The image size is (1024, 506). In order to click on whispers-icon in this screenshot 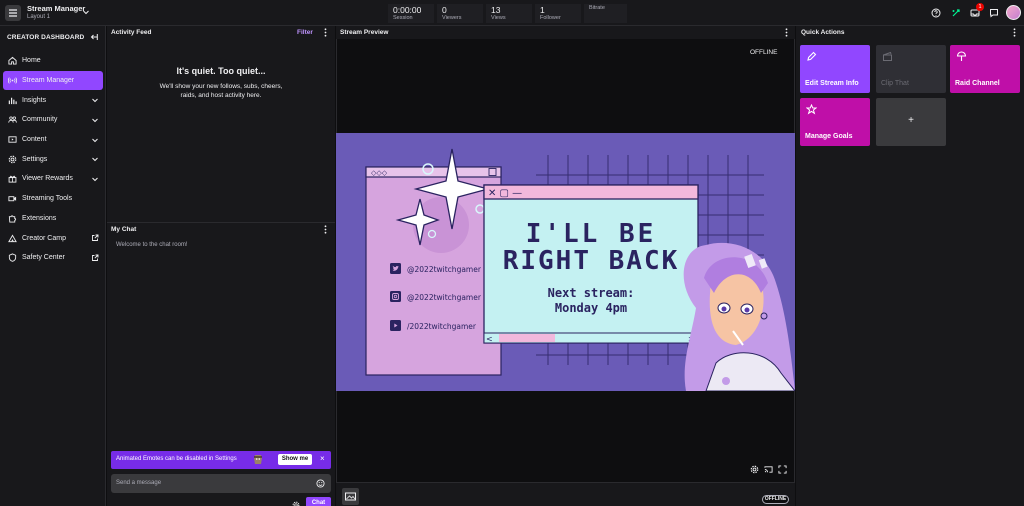, I will do `click(994, 13)`.